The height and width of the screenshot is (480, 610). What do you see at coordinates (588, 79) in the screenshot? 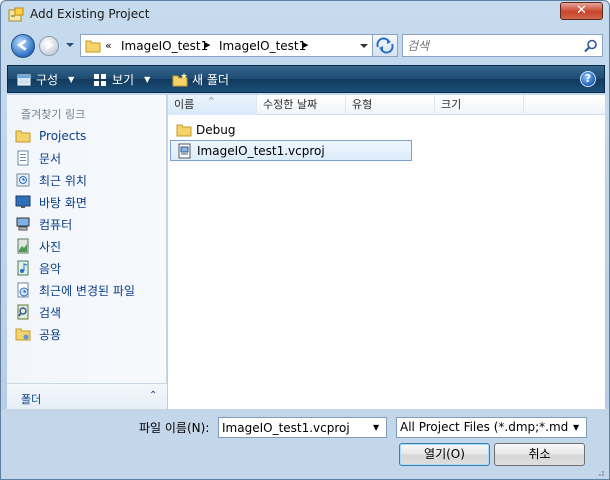
I see `help-icon: ?` at bounding box center [588, 79].